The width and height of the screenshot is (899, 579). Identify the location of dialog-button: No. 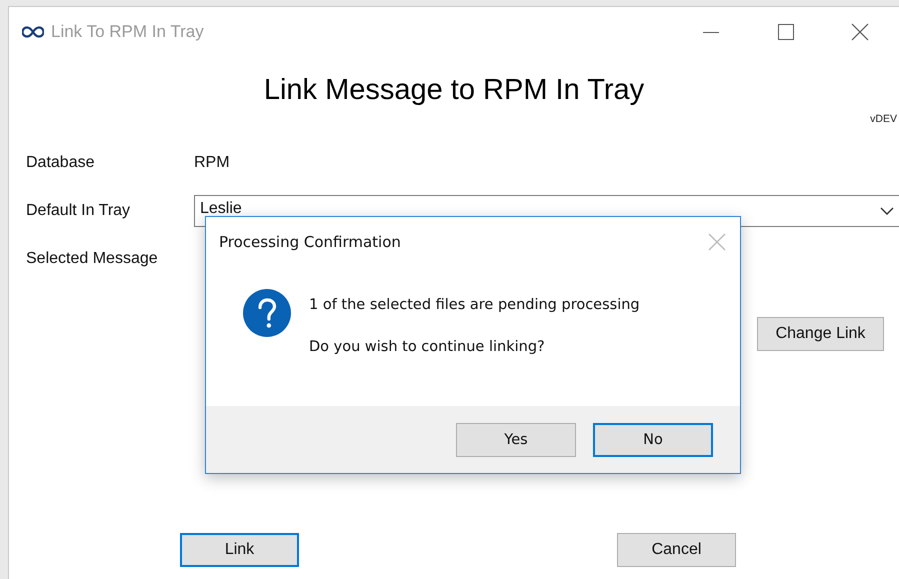
(653, 439).